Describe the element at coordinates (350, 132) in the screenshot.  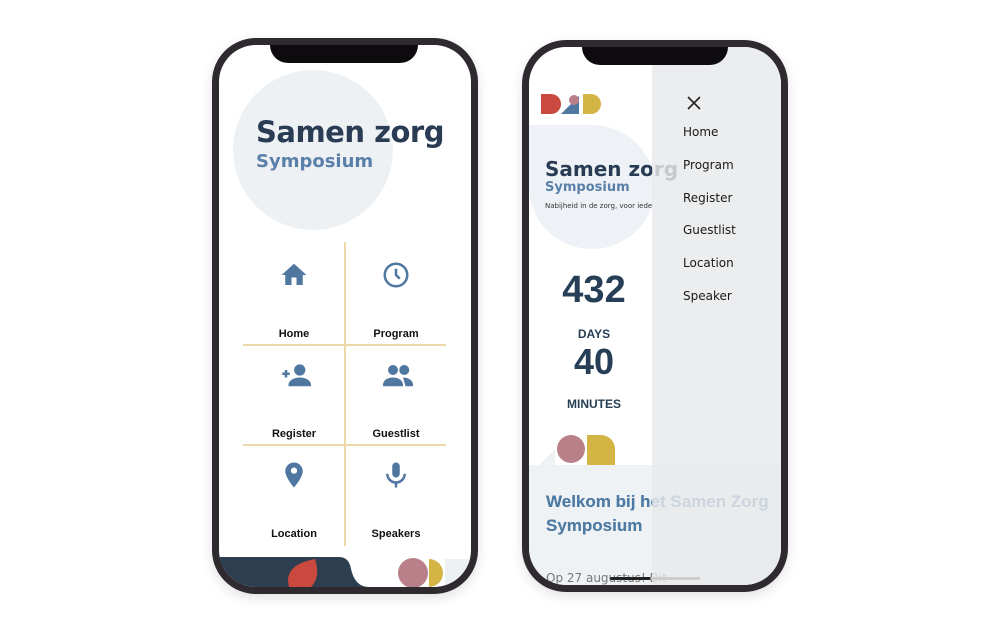
I see `page-title: Samen zorg` at that location.